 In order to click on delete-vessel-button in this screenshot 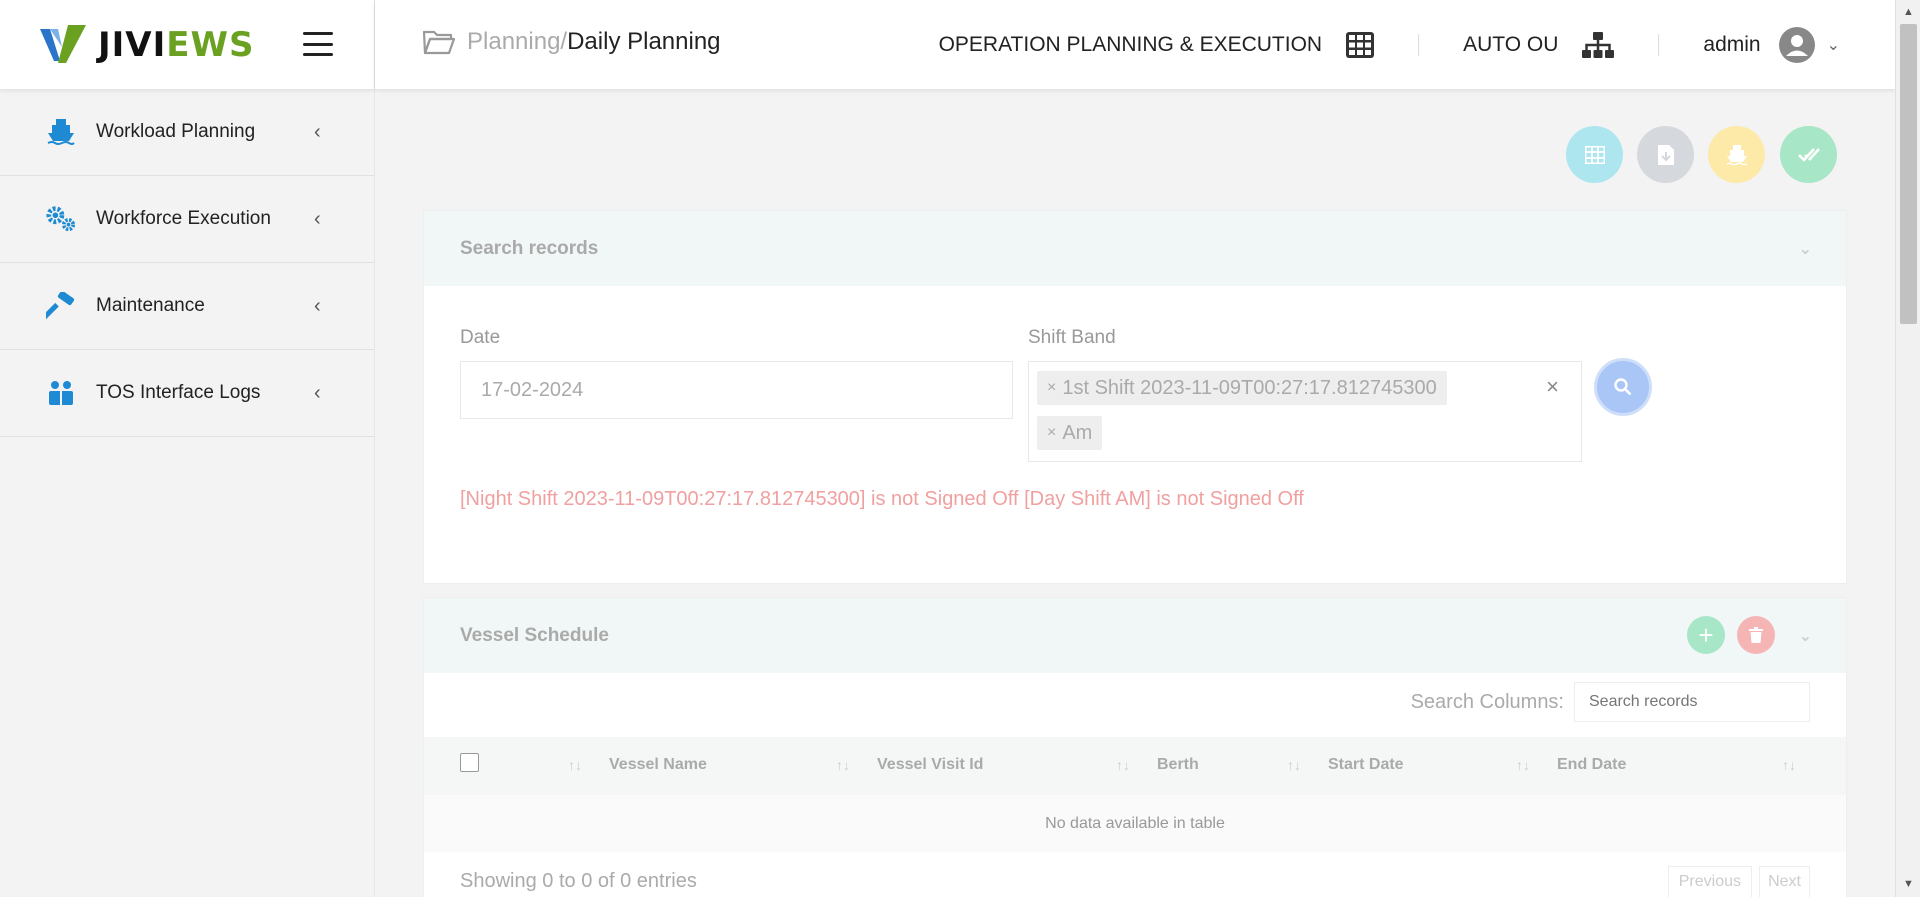, I will do `click(1756, 635)`.